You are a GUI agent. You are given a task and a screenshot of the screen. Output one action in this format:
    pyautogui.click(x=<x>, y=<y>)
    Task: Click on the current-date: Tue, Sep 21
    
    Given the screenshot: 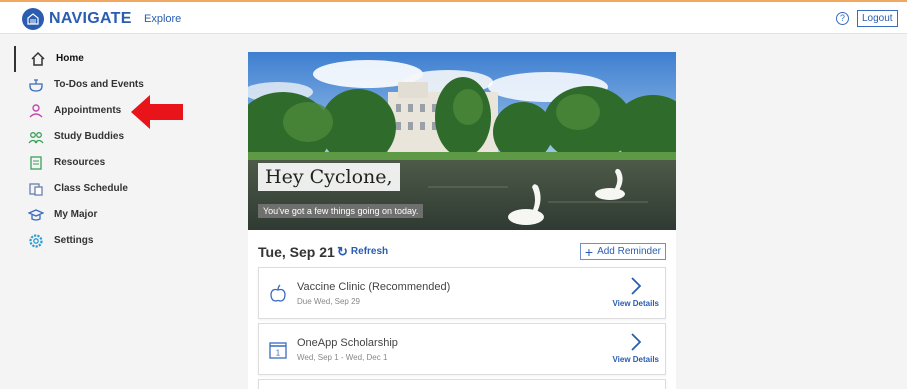 What is the action you would take?
    pyautogui.click(x=296, y=252)
    